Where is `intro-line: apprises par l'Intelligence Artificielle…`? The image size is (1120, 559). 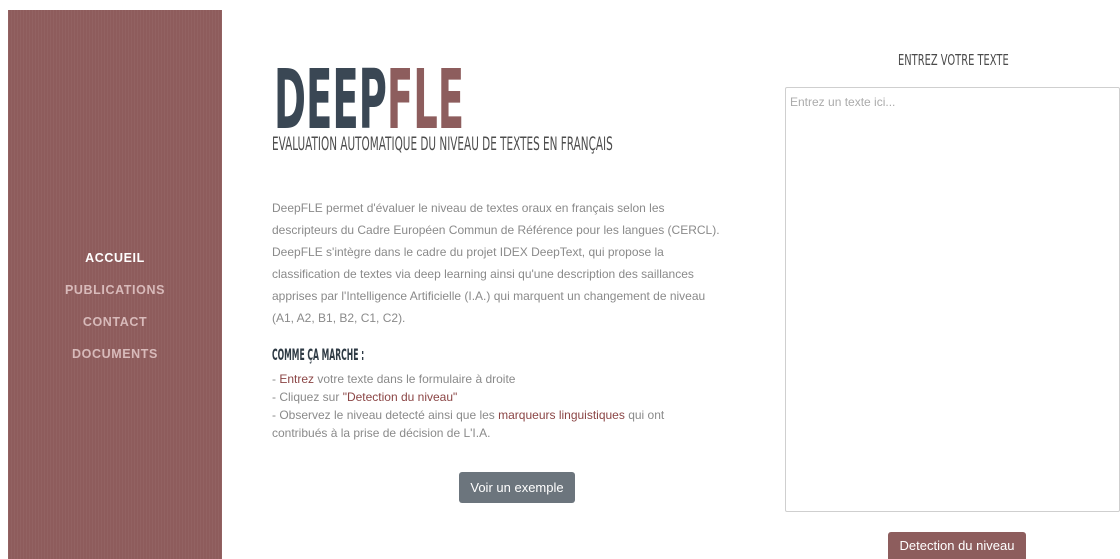
intro-line: apprises par l'Intelligence Artificielle… is located at coordinates (489, 296).